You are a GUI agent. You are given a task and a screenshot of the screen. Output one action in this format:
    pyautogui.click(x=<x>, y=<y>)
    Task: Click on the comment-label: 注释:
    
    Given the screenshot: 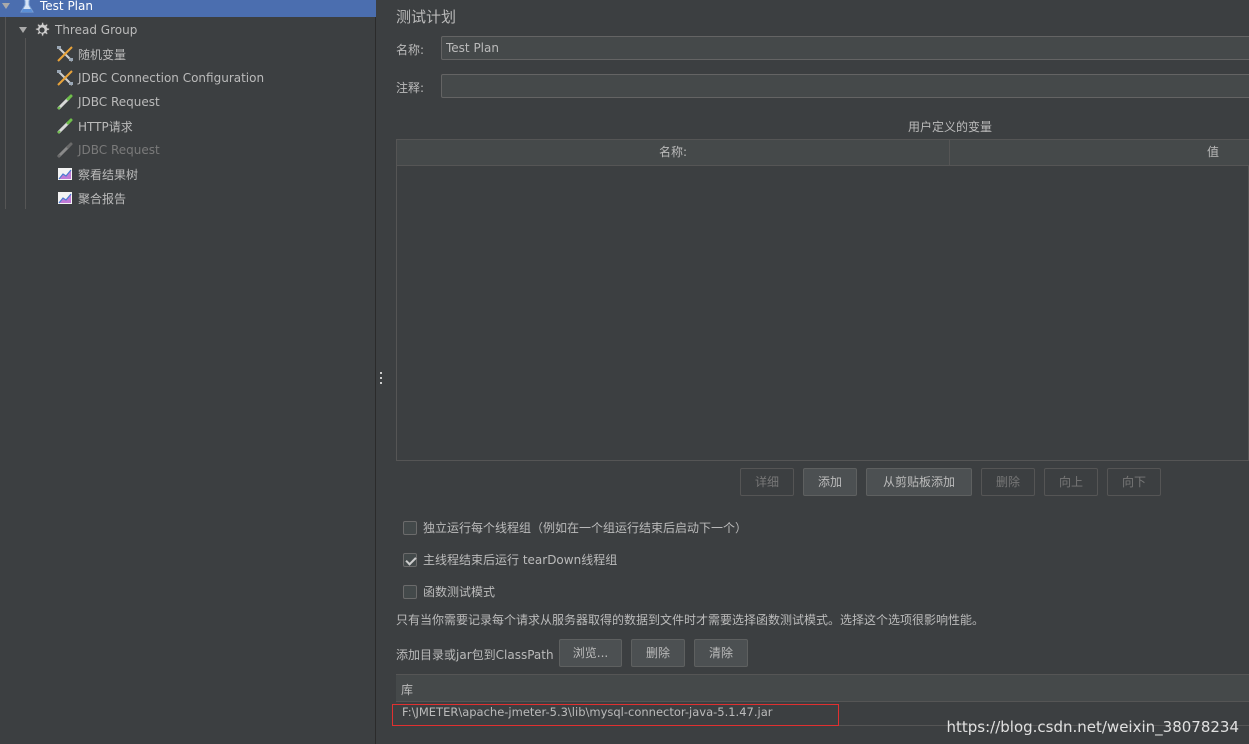 What is the action you would take?
    pyautogui.click(x=410, y=88)
    